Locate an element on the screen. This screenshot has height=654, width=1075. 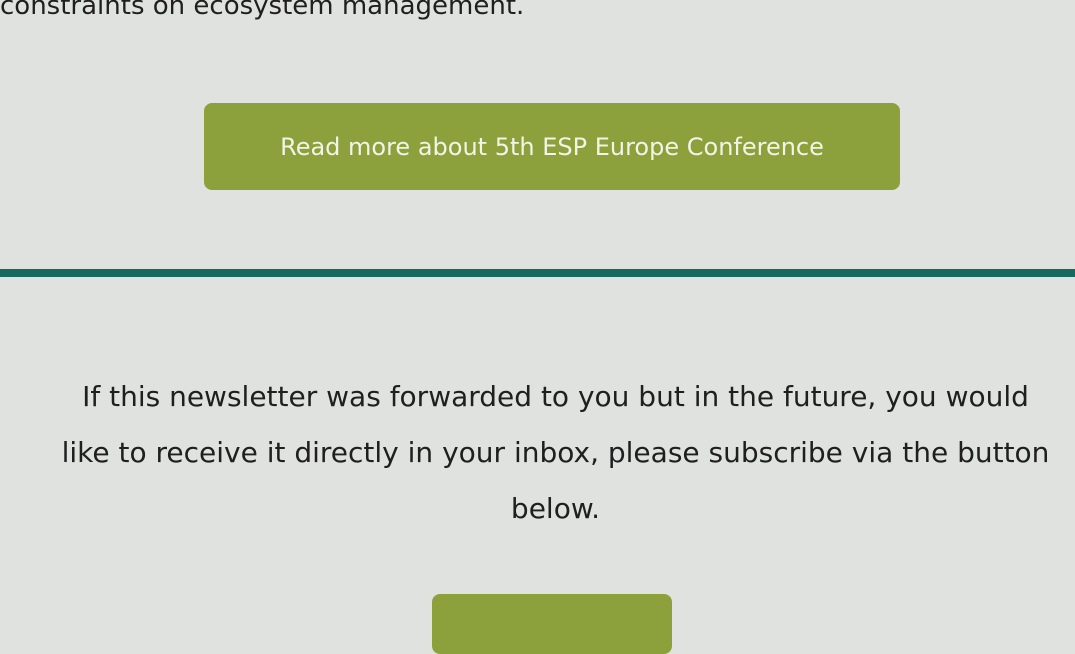
subscribe-message-line-3: below. is located at coordinates (555, 508).